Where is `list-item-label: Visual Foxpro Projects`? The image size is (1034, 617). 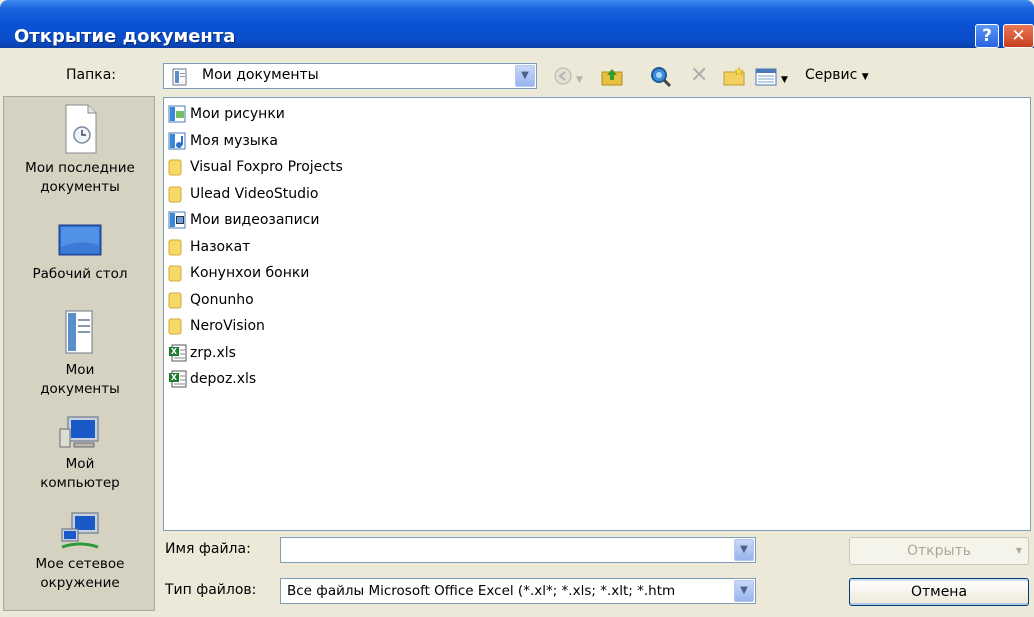
list-item-label: Visual Foxpro Projects is located at coordinates (266, 167).